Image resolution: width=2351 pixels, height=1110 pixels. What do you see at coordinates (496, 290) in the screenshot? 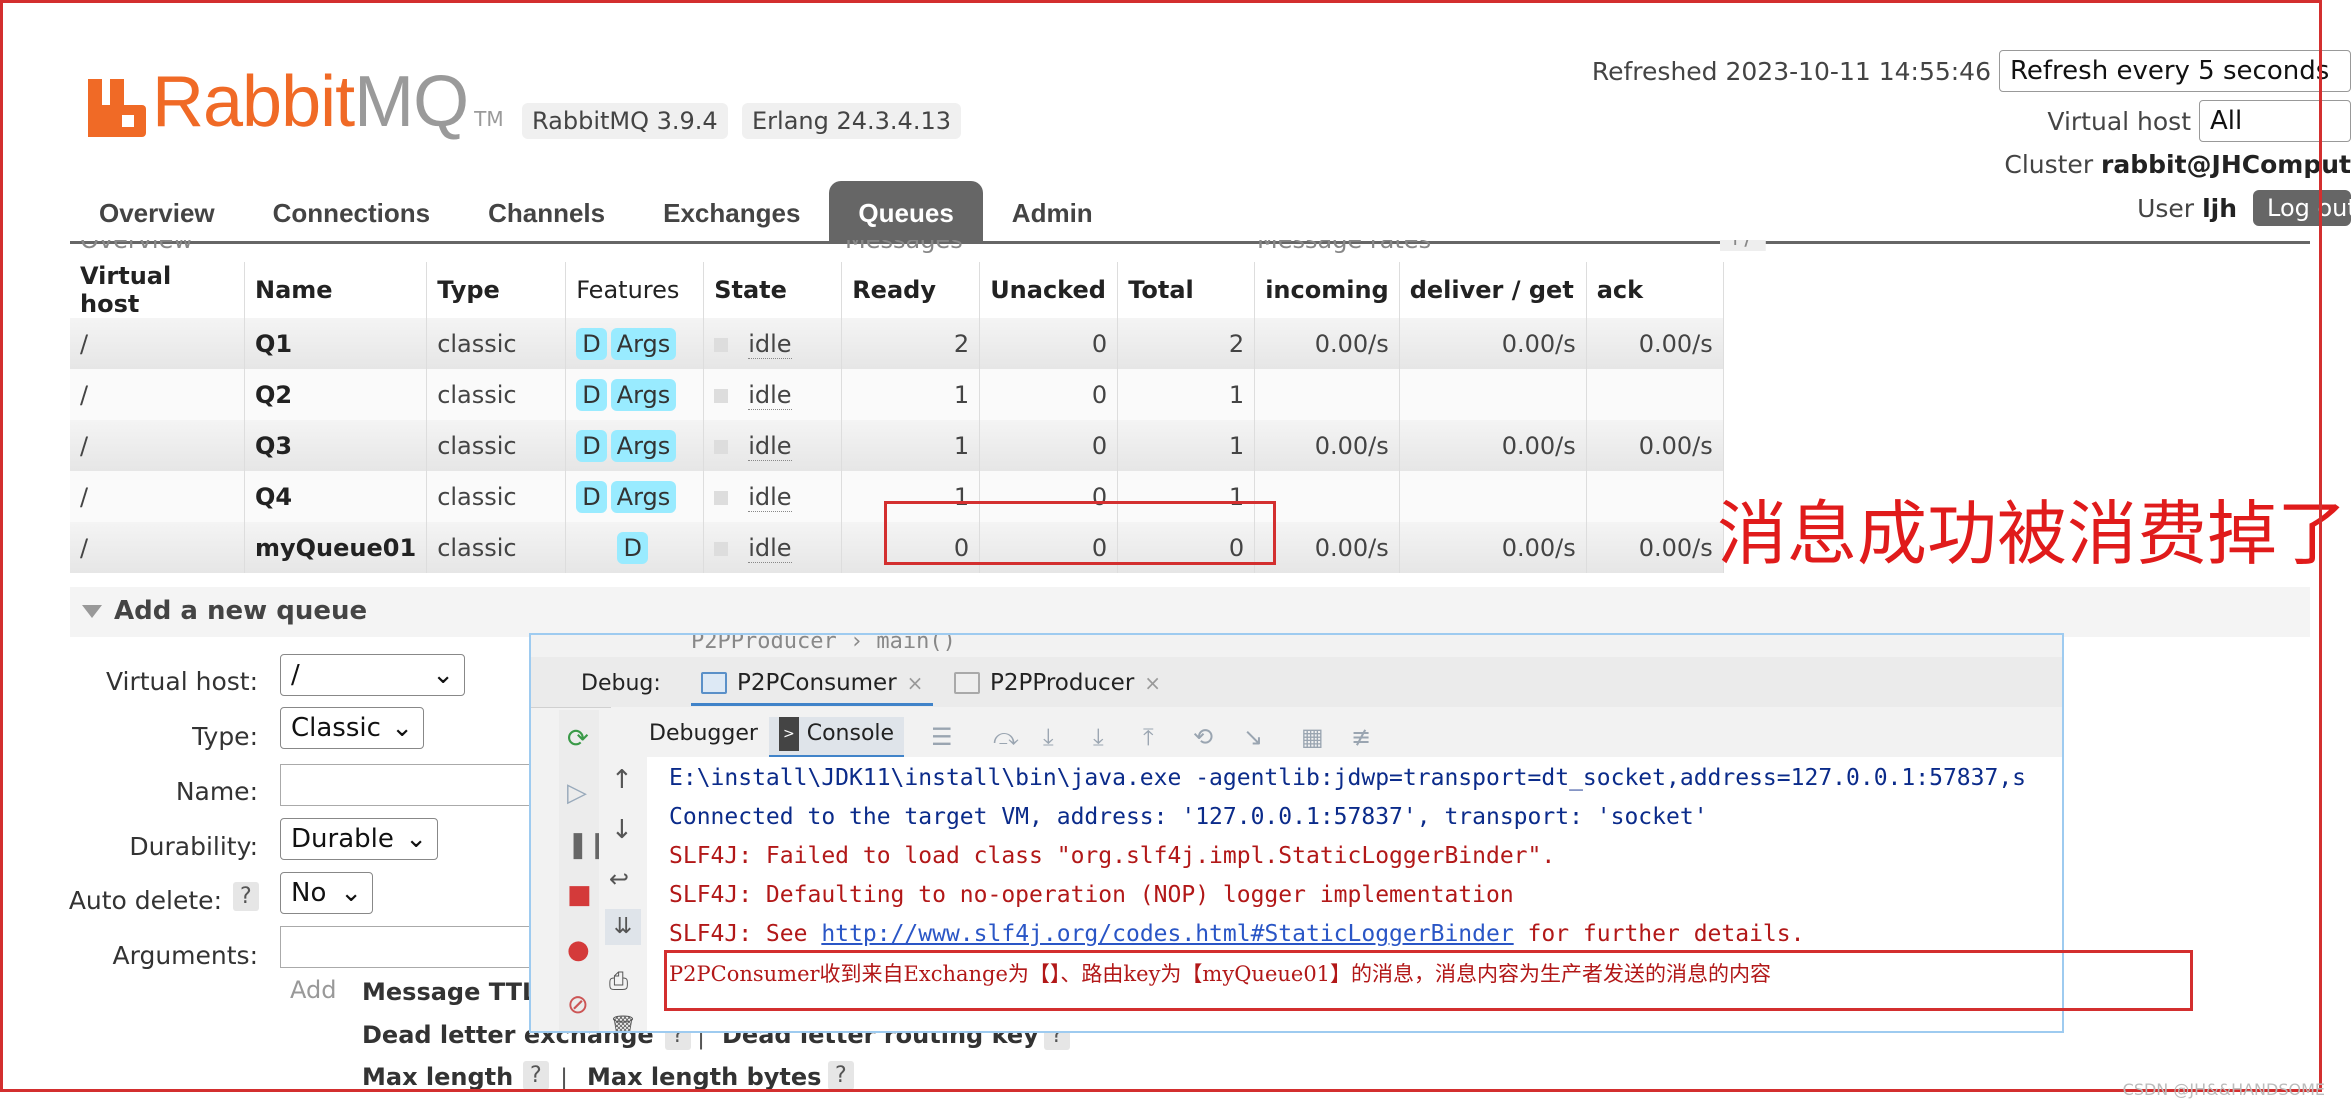
I see `col-type: Type` at bounding box center [496, 290].